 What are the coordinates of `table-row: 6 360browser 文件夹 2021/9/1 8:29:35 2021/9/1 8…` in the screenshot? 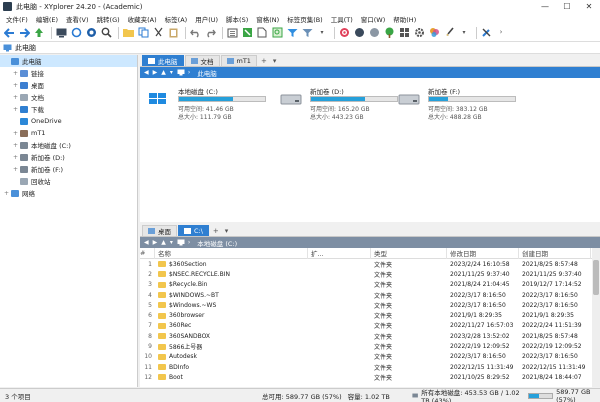 It's located at (370, 315).